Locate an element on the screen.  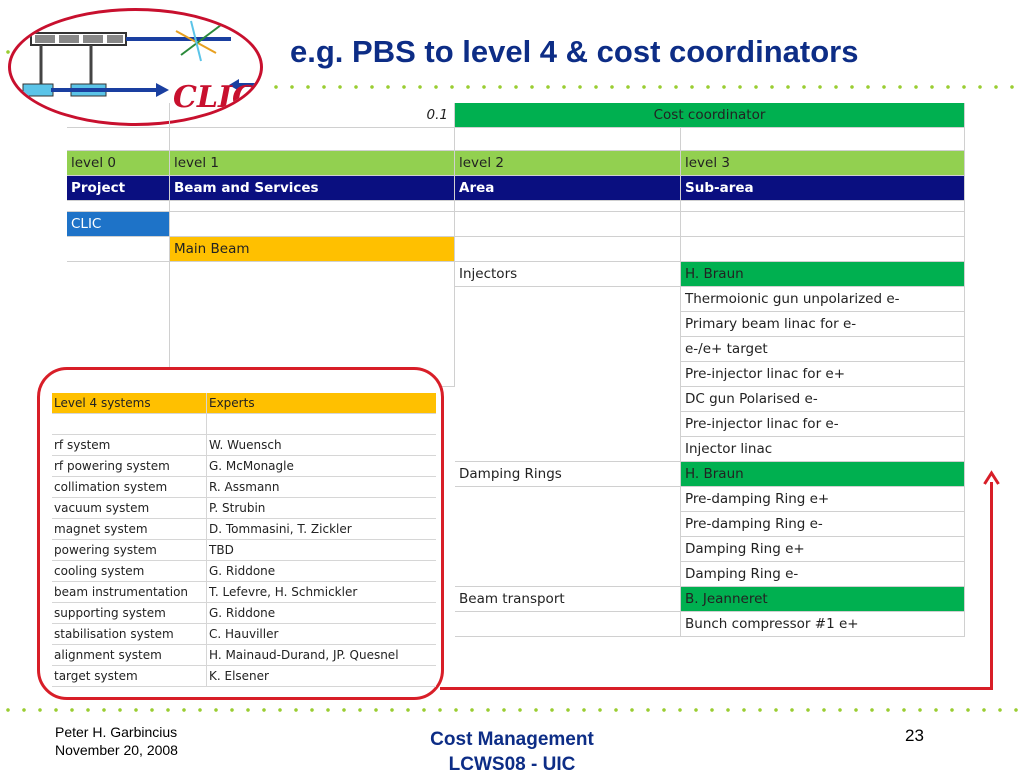
level-label: level 2 is located at coordinates (568, 163).